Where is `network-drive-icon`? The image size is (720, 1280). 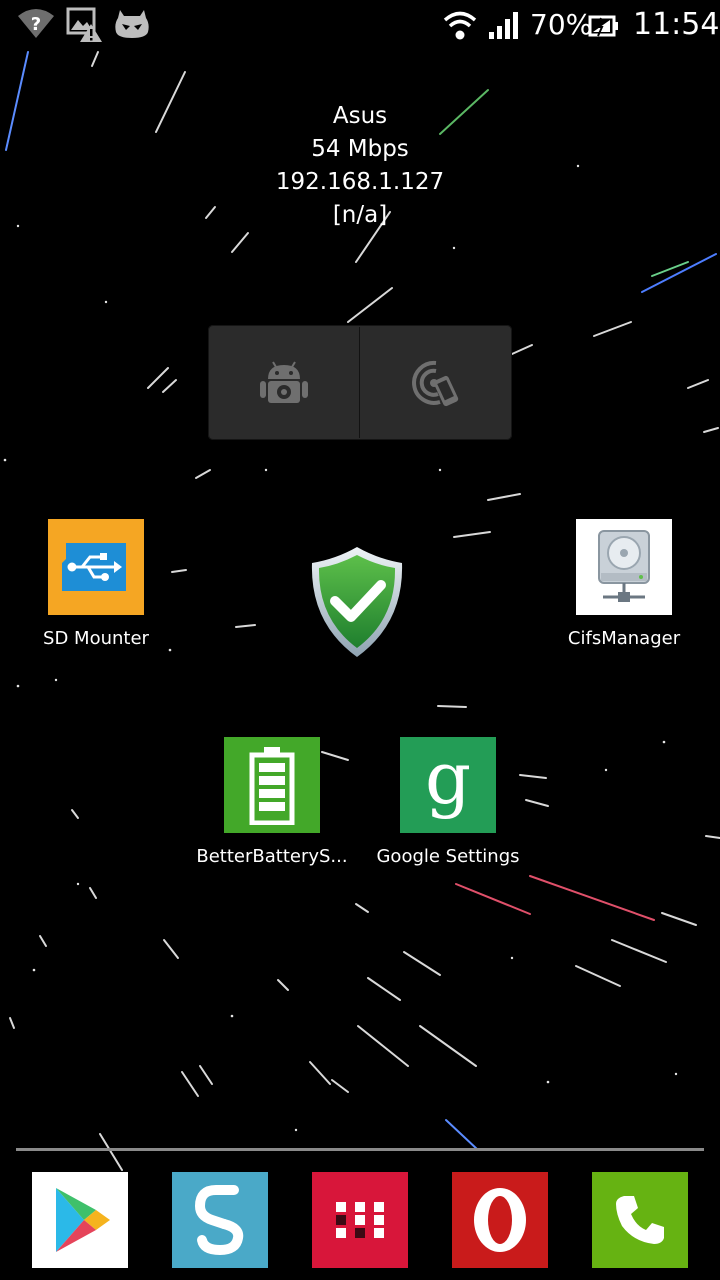 network-drive-icon is located at coordinates (624, 567).